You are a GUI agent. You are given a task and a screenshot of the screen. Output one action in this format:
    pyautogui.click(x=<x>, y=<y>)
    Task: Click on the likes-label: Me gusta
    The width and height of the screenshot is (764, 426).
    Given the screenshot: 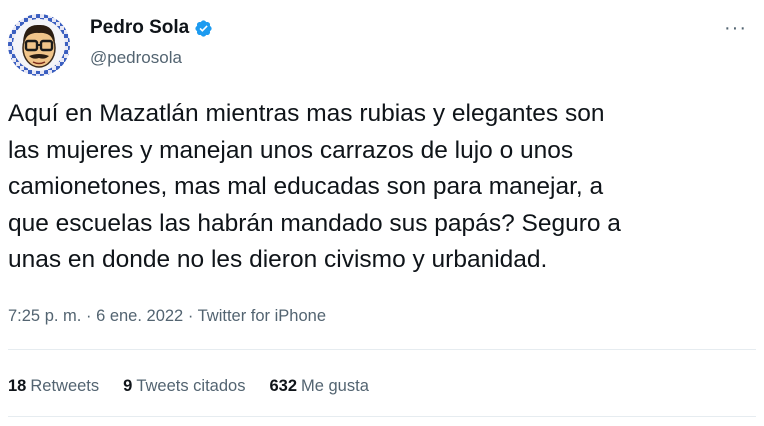 What is the action you would take?
    pyautogui.click(x=335, y=386)
    